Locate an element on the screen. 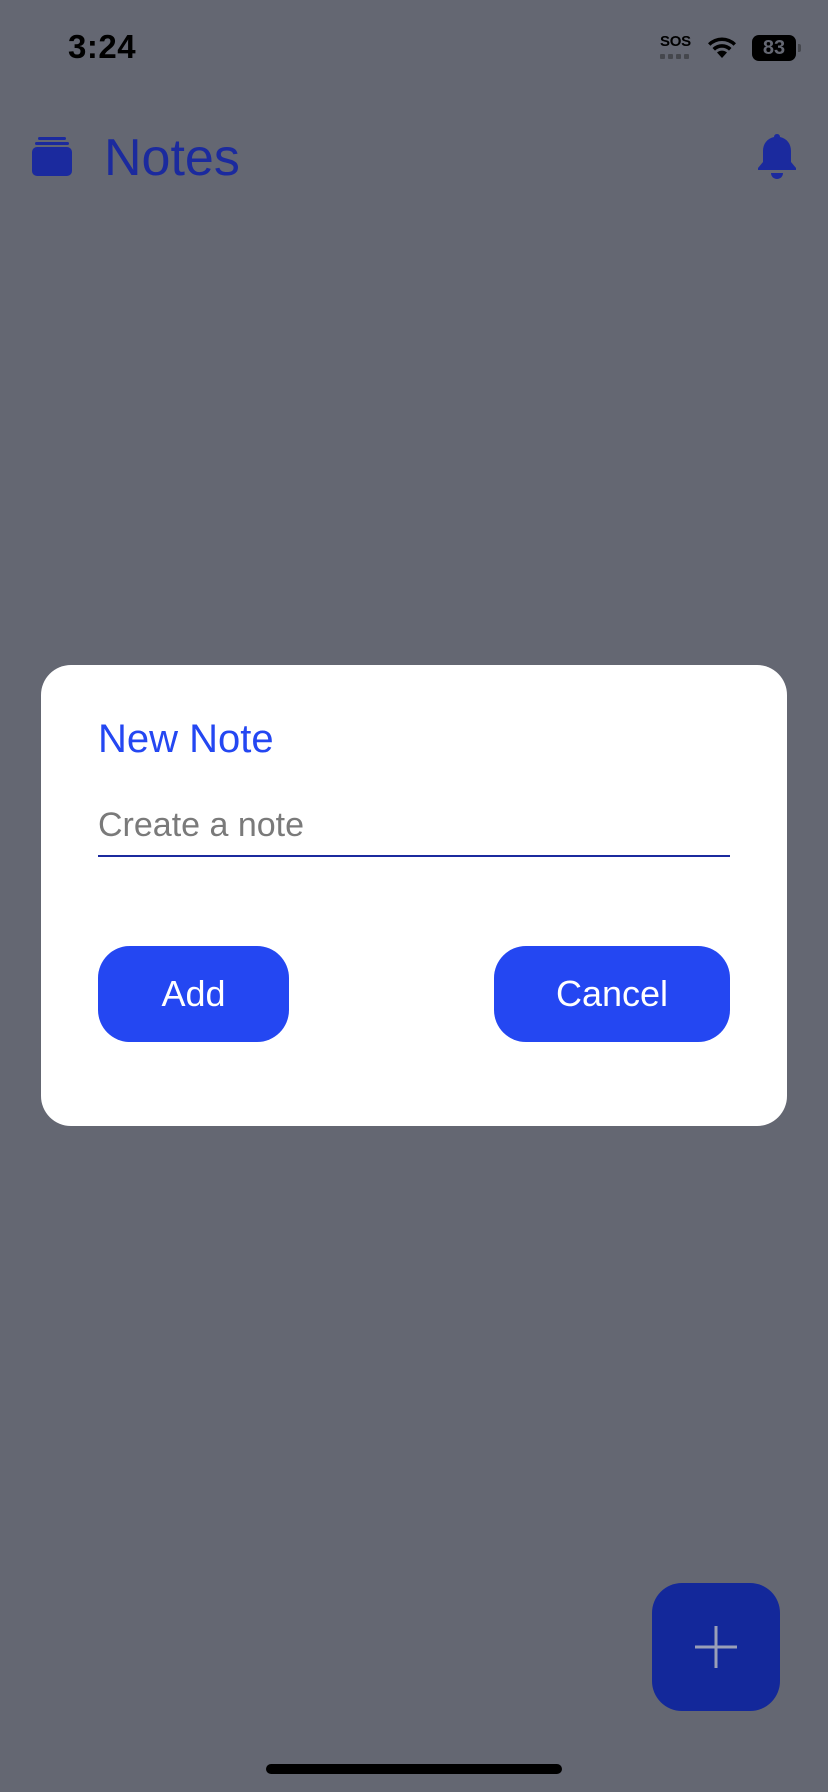 The width and height of the screenshot is (828, 1792). app-header: Notes is located at coordinates (414, 160).